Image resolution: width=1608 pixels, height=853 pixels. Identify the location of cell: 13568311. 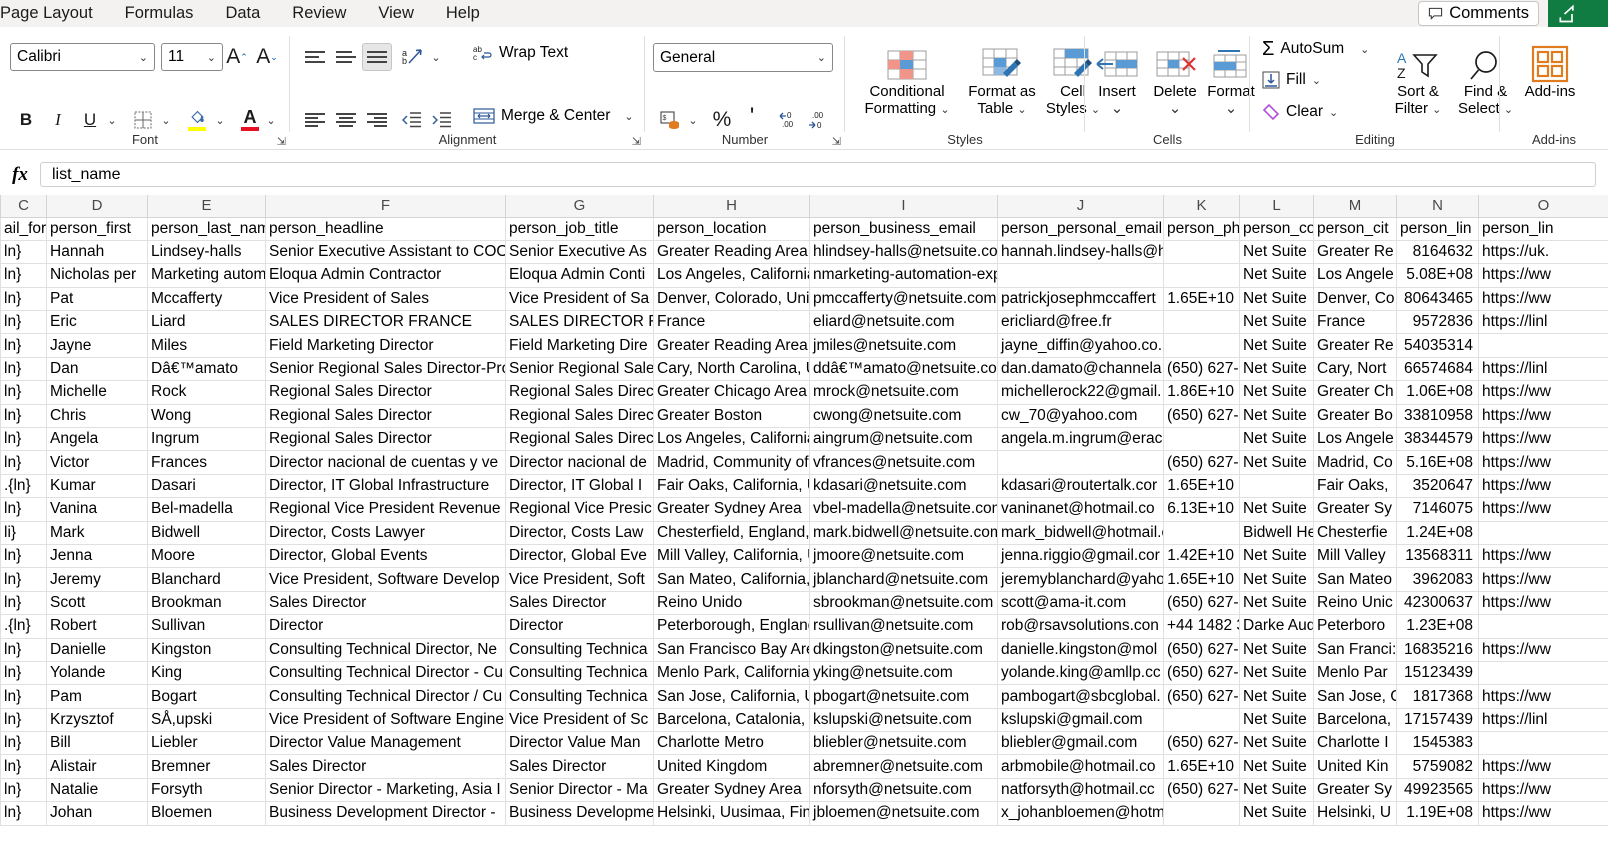
(1437, 556).